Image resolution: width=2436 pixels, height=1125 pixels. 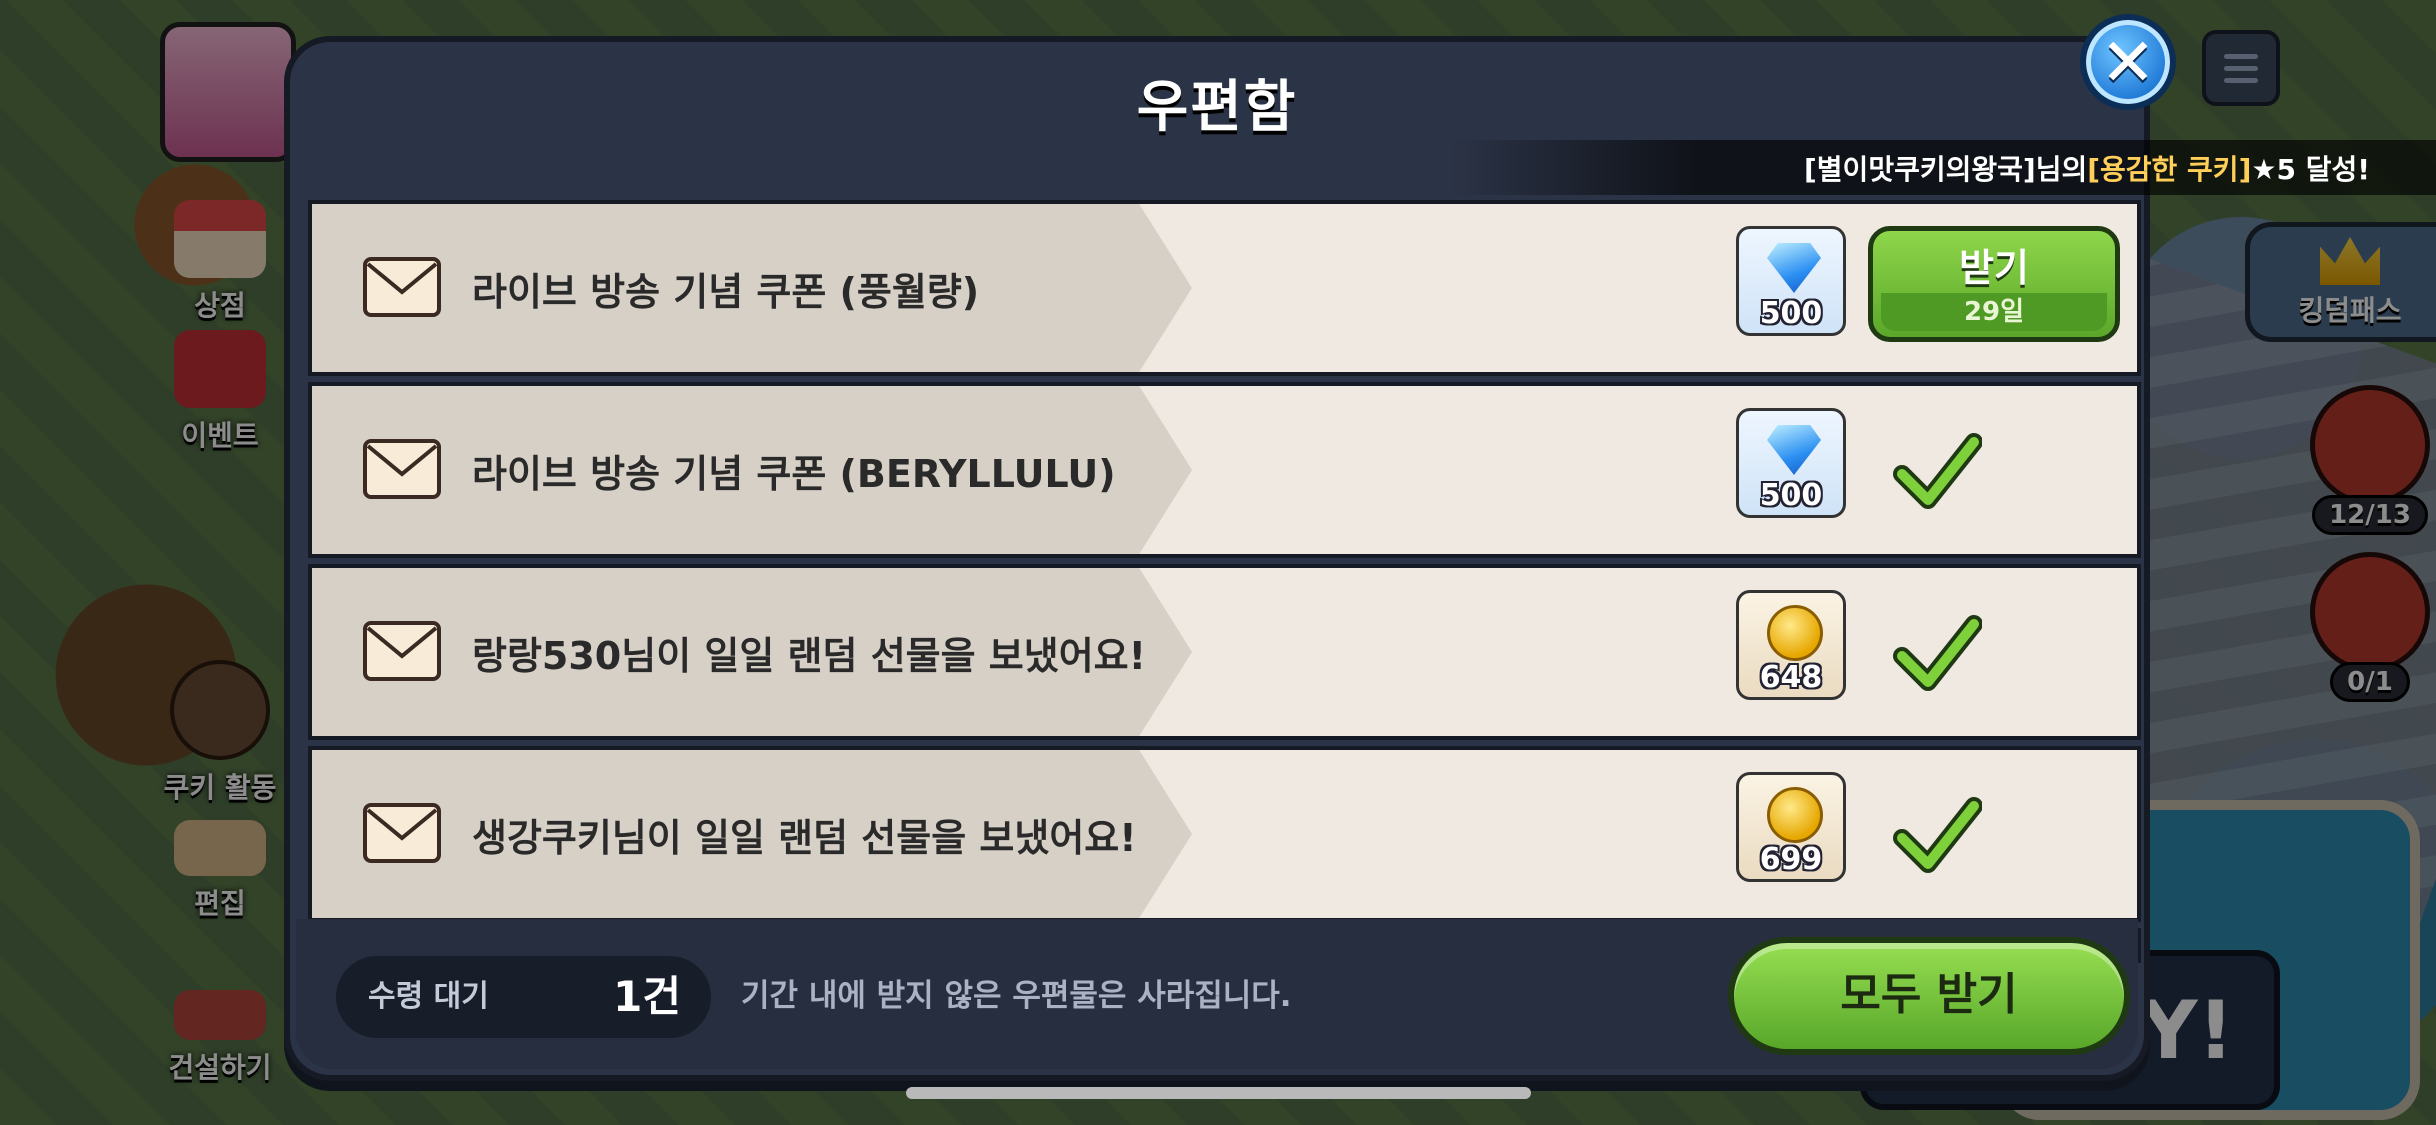 I want to click on banner-kingdom: [별이맛쿠키의왕국], so click(x=1920, y=169).